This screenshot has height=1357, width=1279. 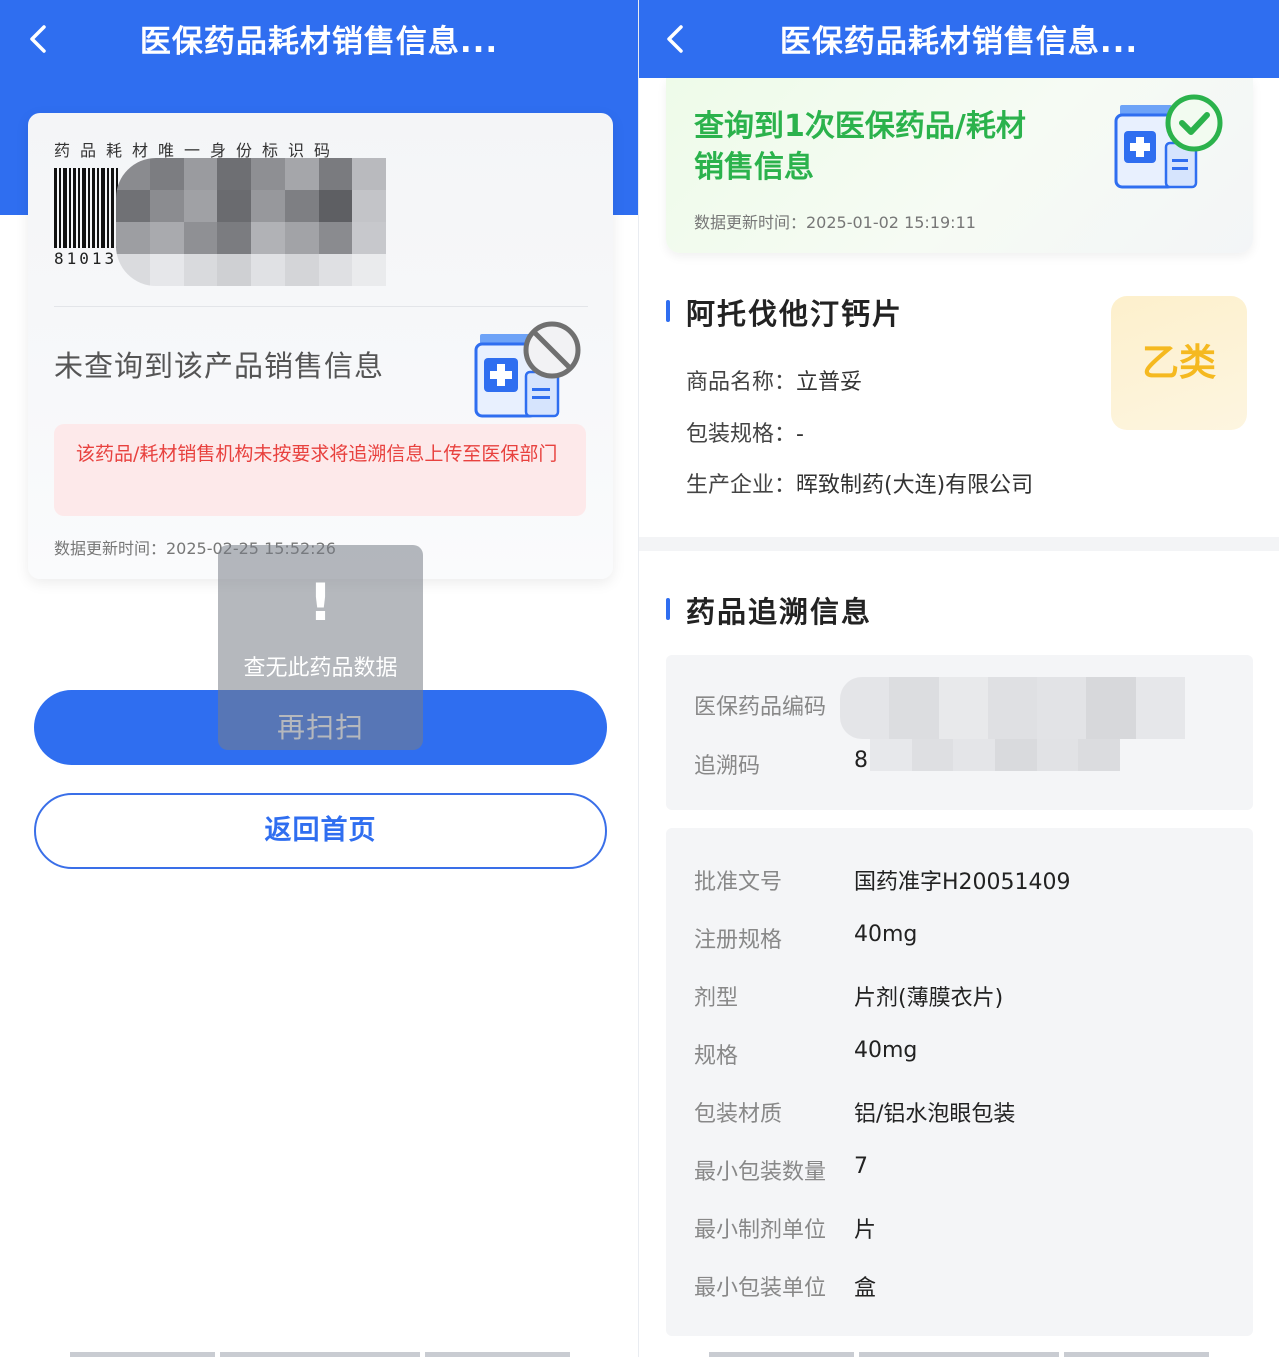 I want to click on field-label: 最小包装数量, so click(x=760, y=1172).